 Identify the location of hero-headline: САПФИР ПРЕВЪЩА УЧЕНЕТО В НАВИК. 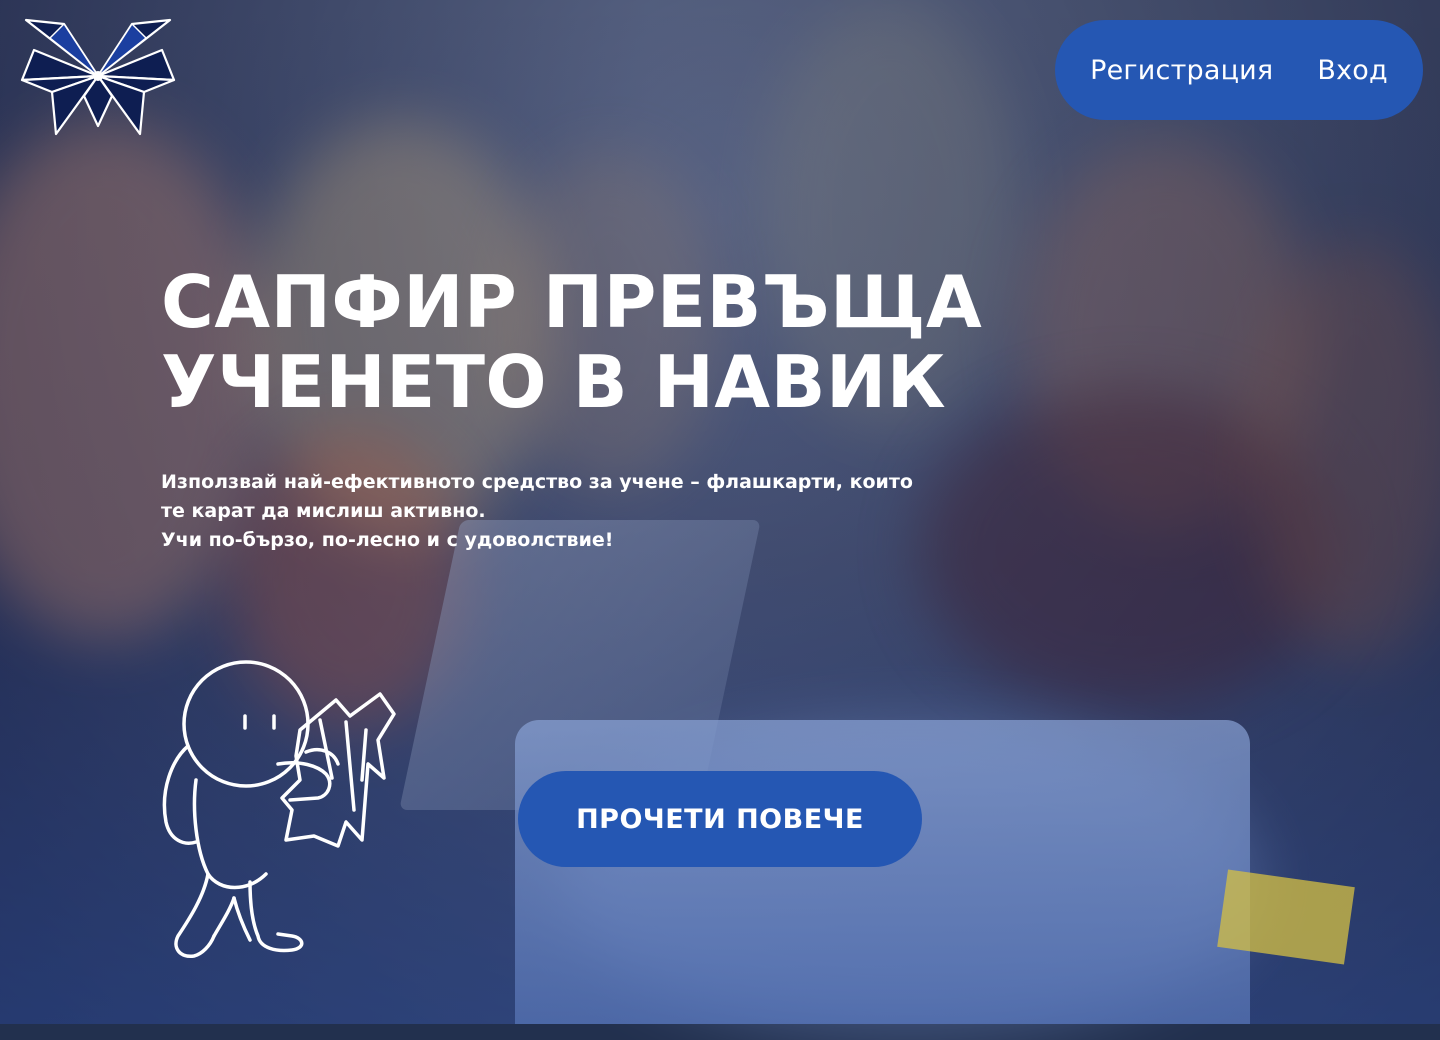
(611, 342).